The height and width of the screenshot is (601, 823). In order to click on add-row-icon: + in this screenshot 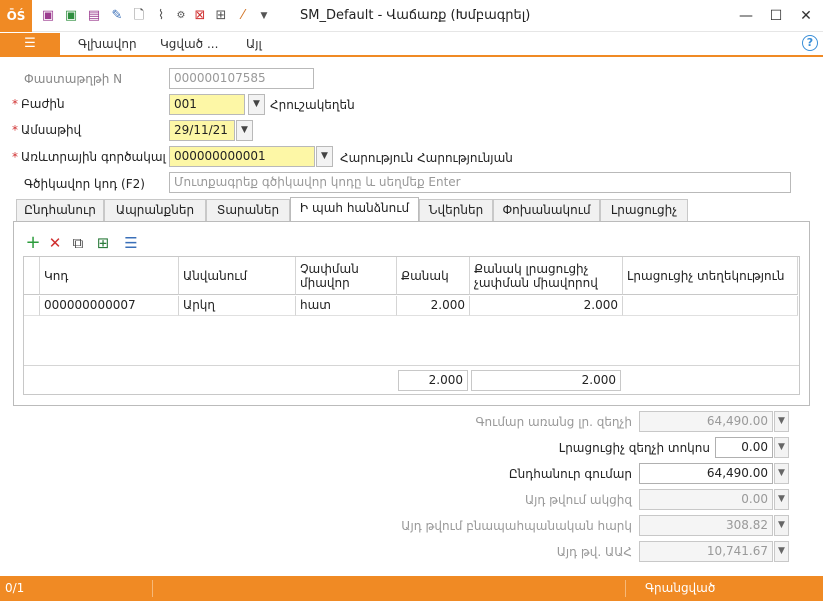, I will do `click(33, 243)`.